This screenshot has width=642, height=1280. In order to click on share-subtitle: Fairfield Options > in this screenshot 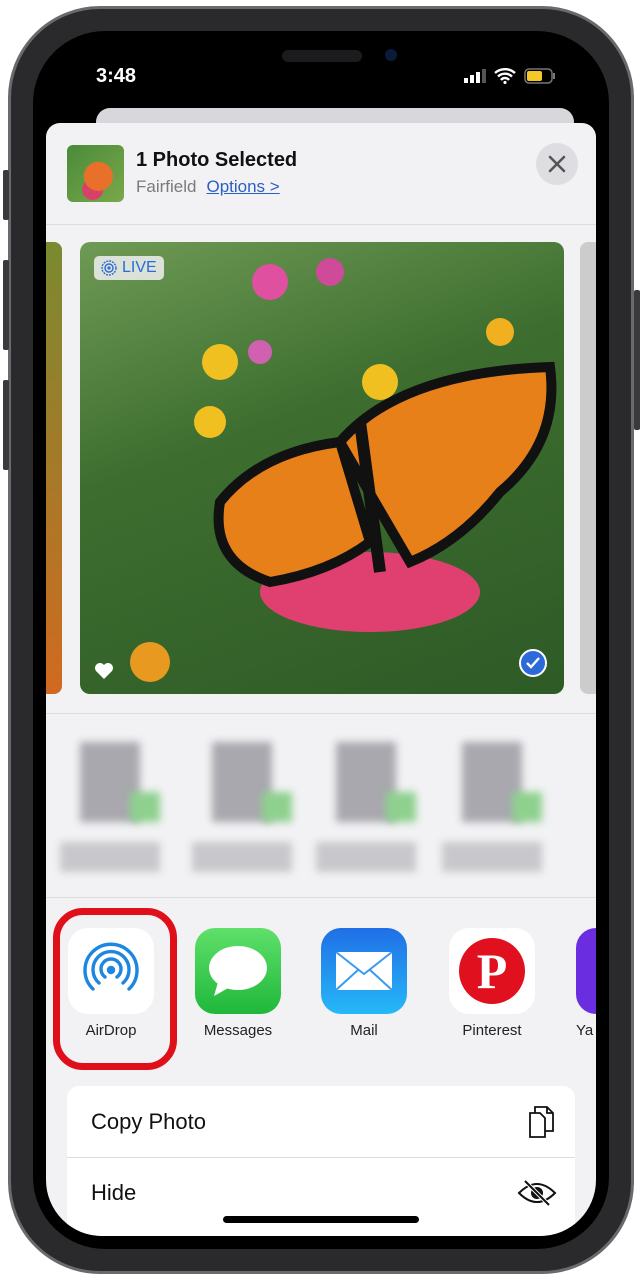, I will do `click(208, 187)`.